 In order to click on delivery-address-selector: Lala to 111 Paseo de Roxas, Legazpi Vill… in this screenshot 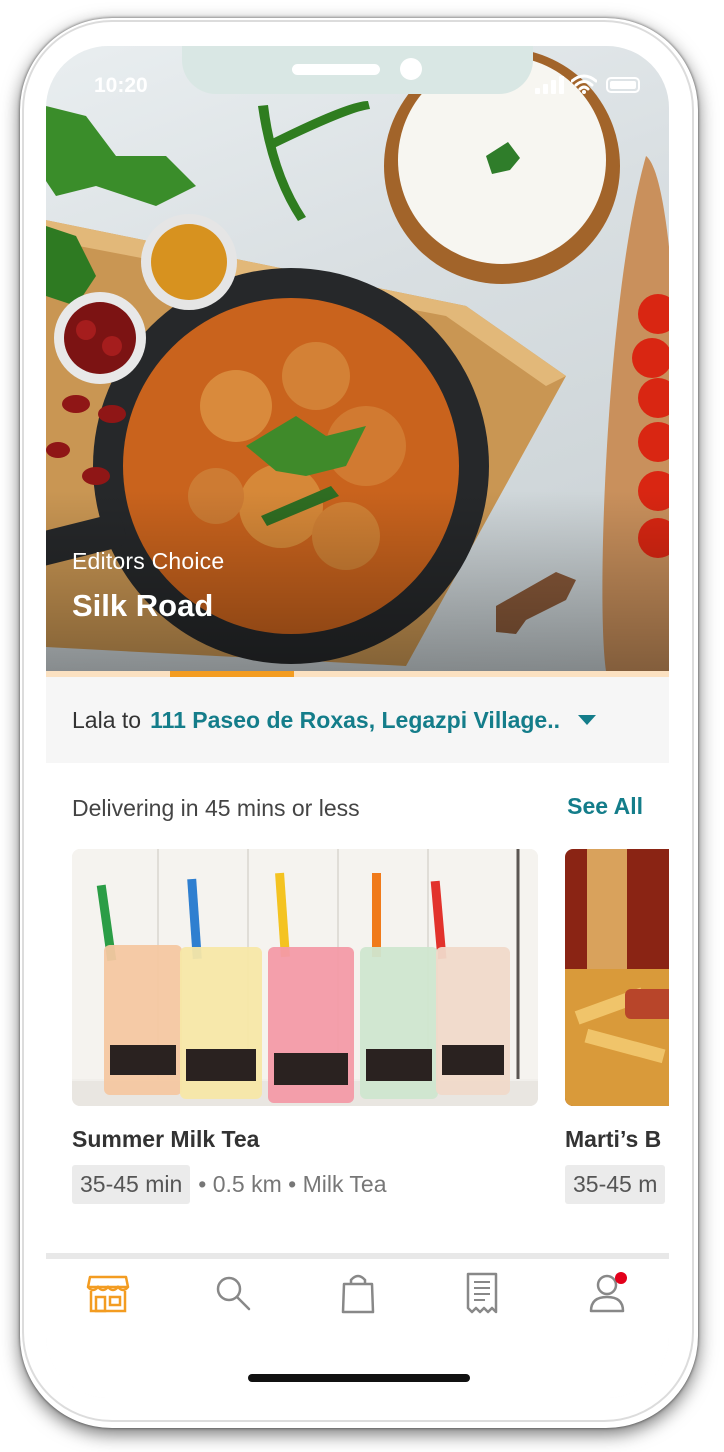, I will do `click(357, 720)`.